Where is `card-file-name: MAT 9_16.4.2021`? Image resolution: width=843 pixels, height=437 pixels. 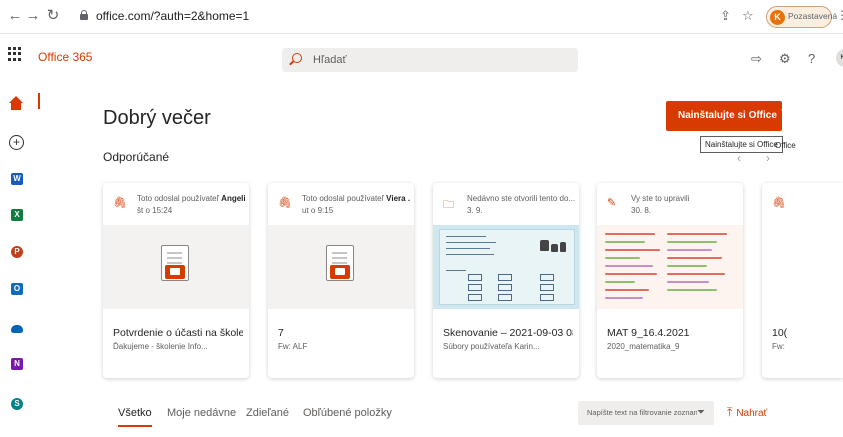
card-file-name: MAT 9_16.4.2021 is located at coordinates (648, 333).